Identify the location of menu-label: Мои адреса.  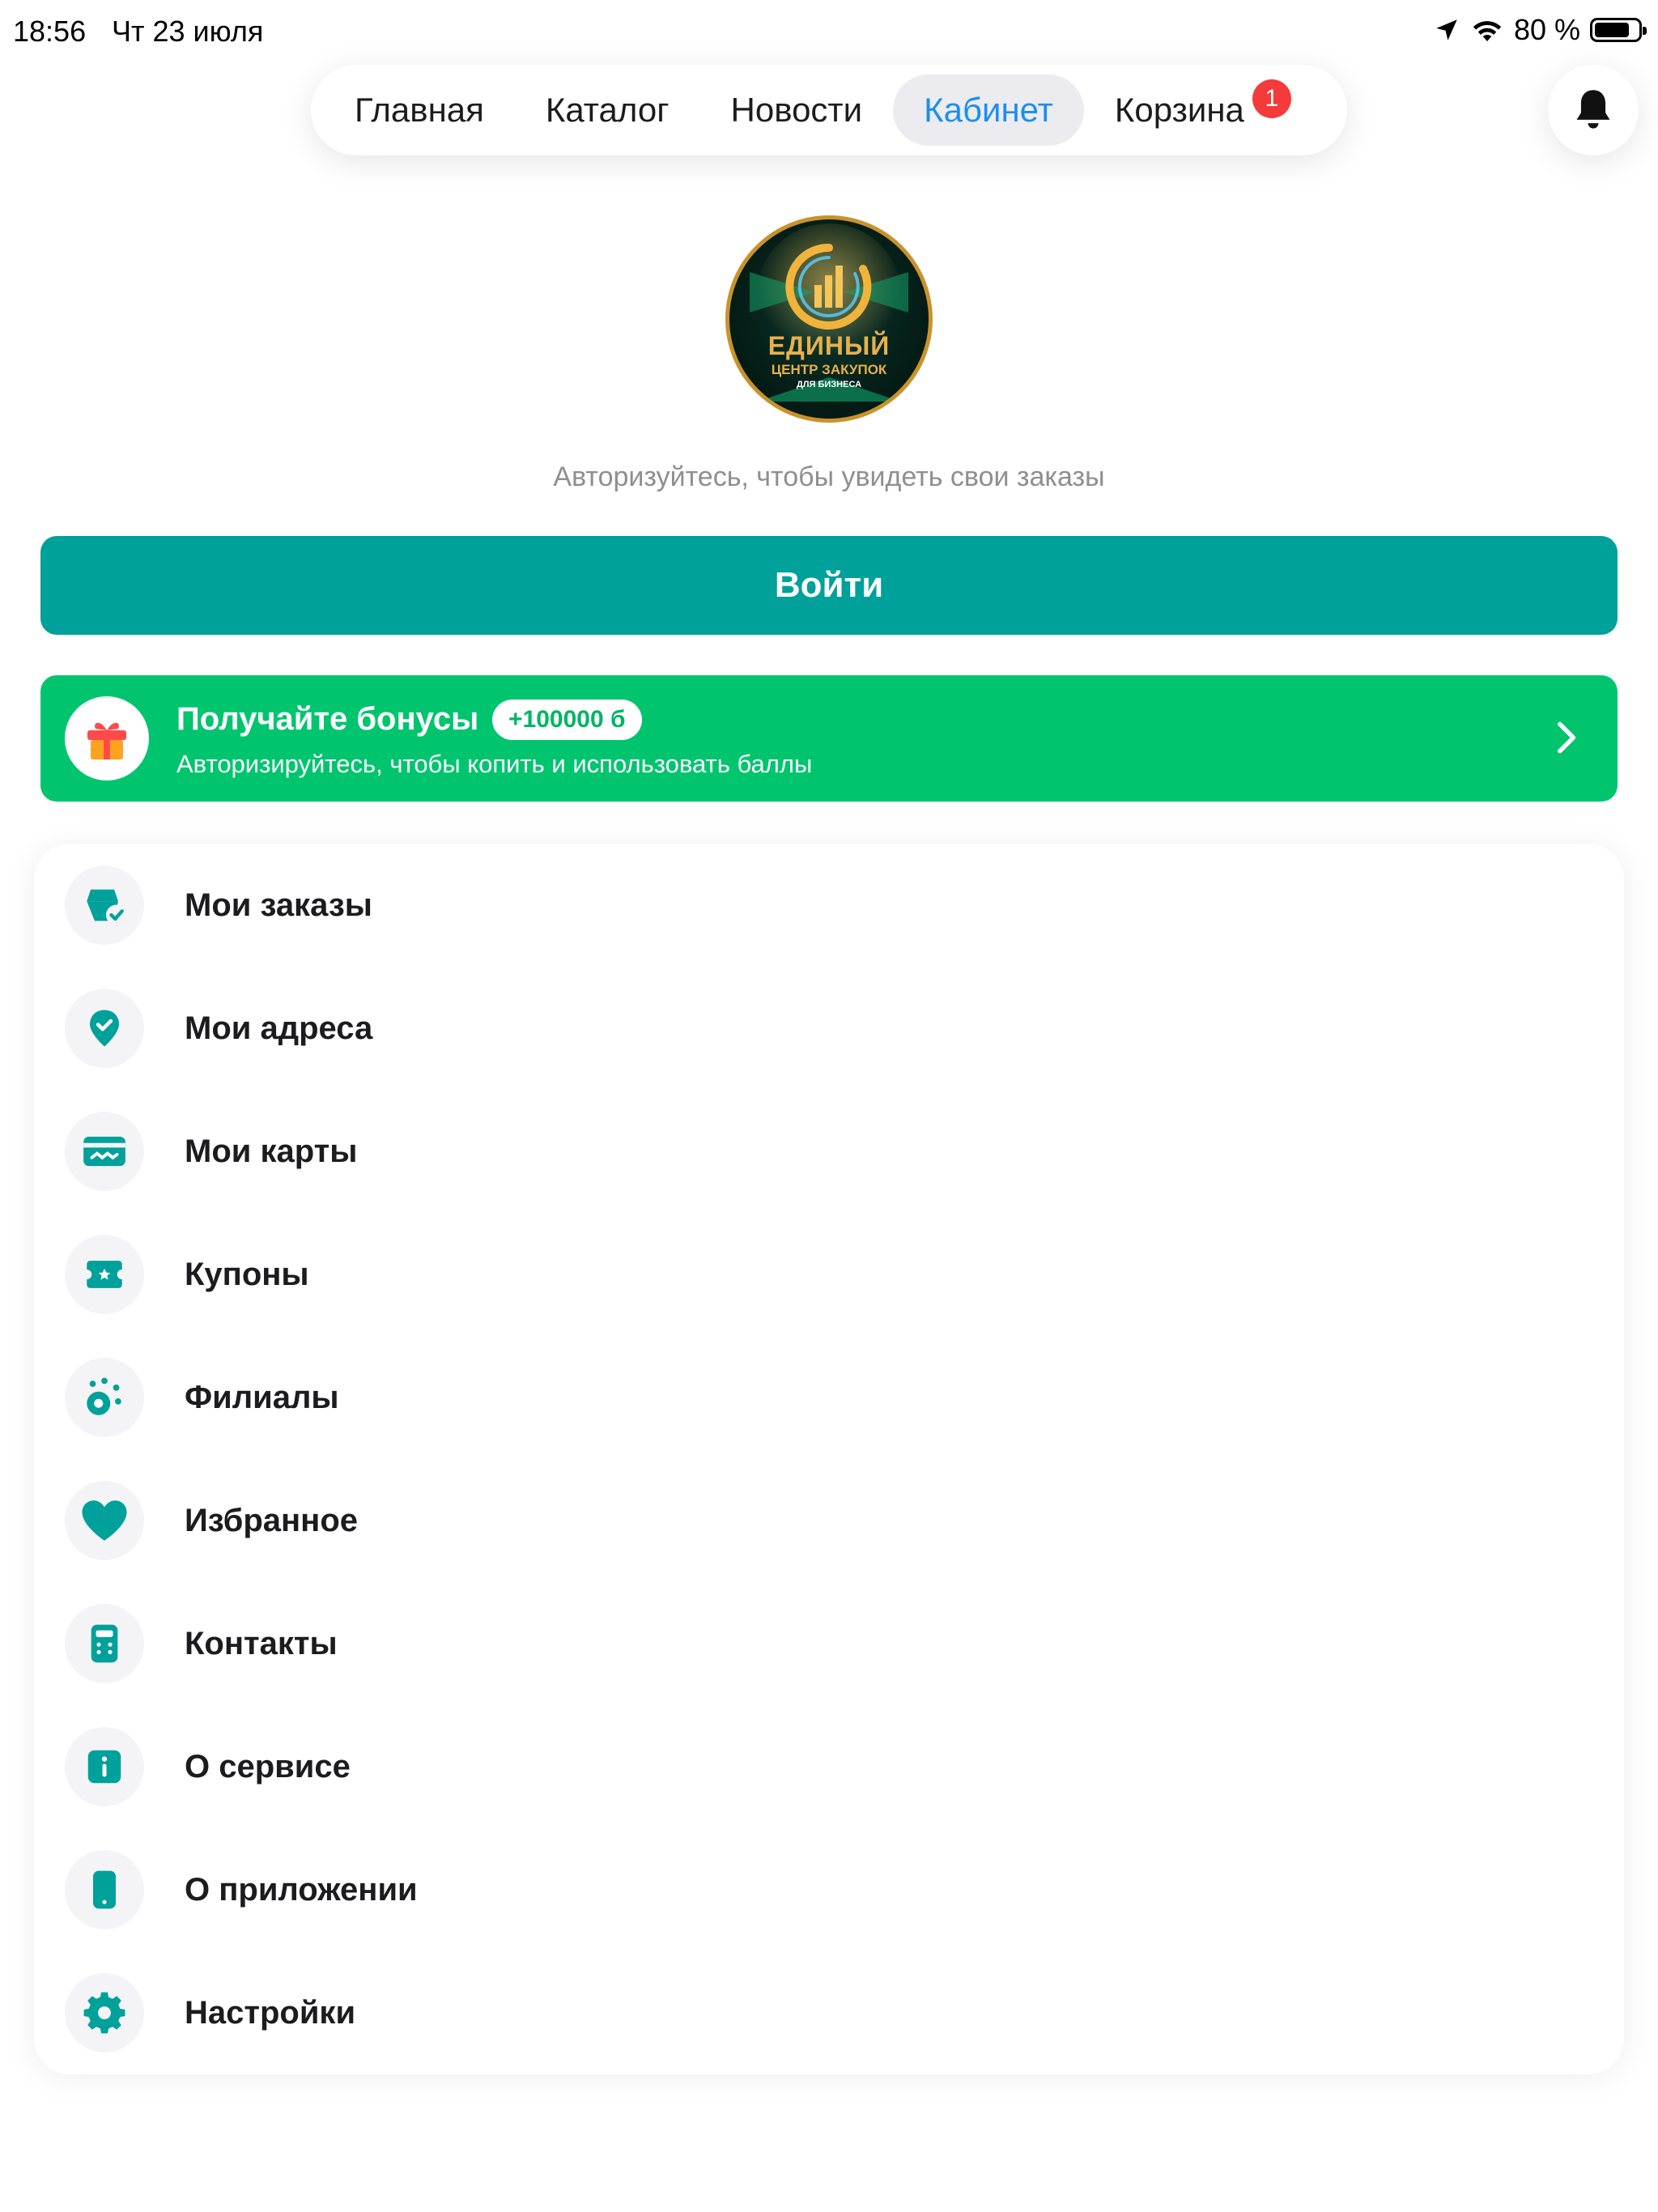
(279, 1028).